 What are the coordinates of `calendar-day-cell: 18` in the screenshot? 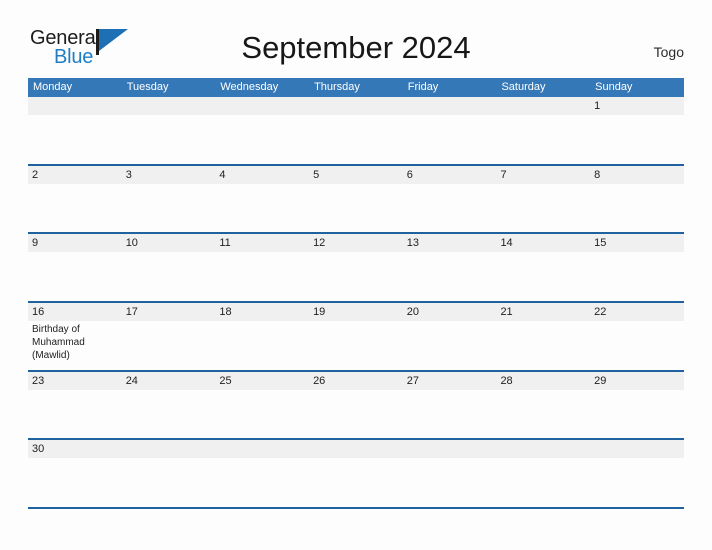 It's located at (262, 336).